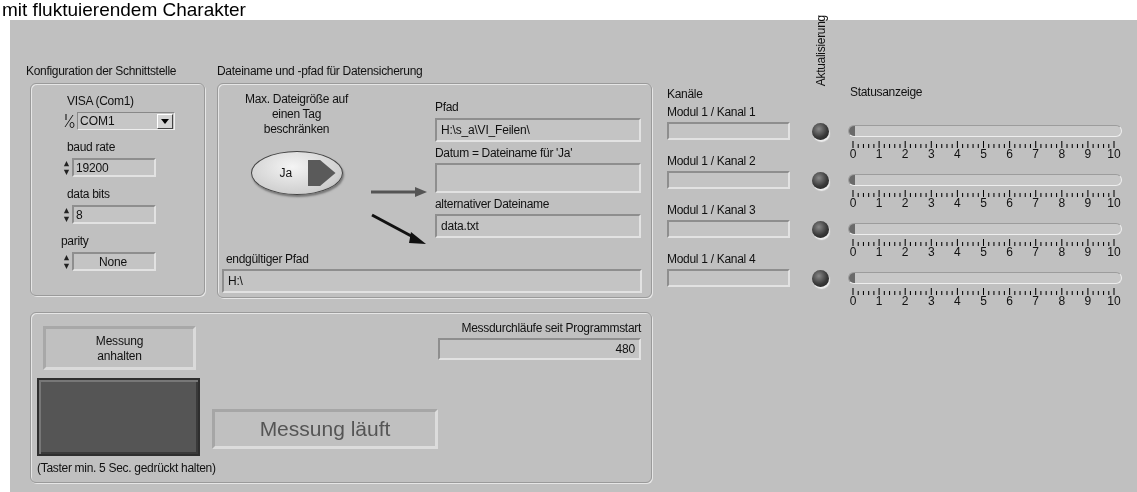 The height and width of the screenshot is (492, 1137). What do you see at coordinates (296, 173) in the screenshot?
I see `toggle-switch: Ja` at bounding box center [296, 173].